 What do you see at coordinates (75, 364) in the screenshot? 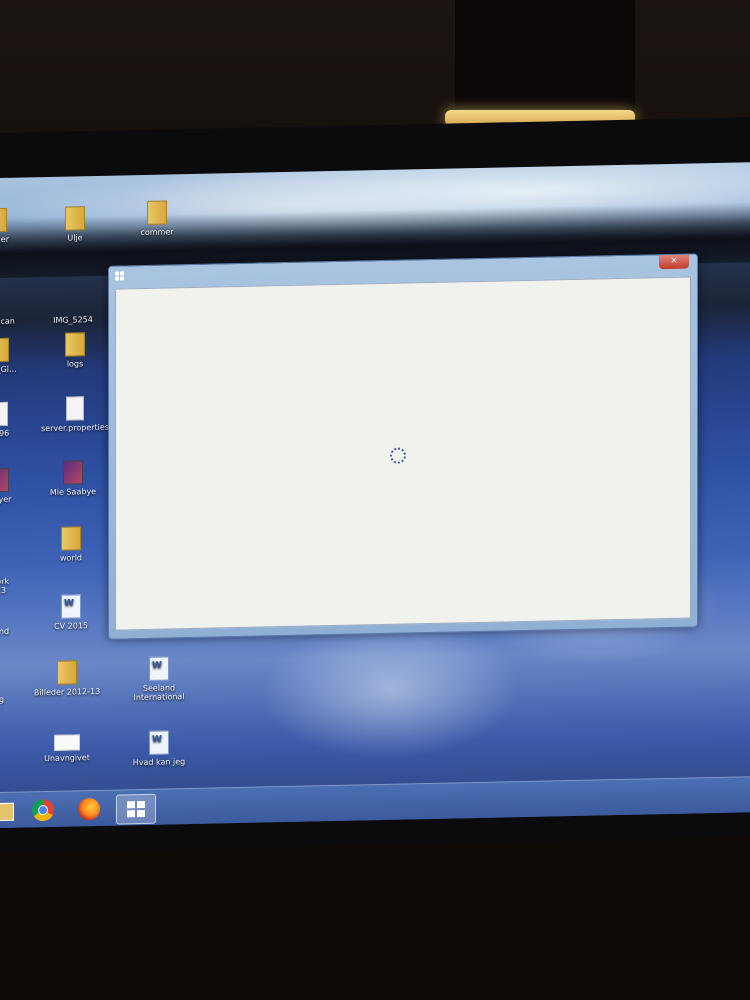
I see `desktop-icon-label: logs` at bounding box center [75, 364].